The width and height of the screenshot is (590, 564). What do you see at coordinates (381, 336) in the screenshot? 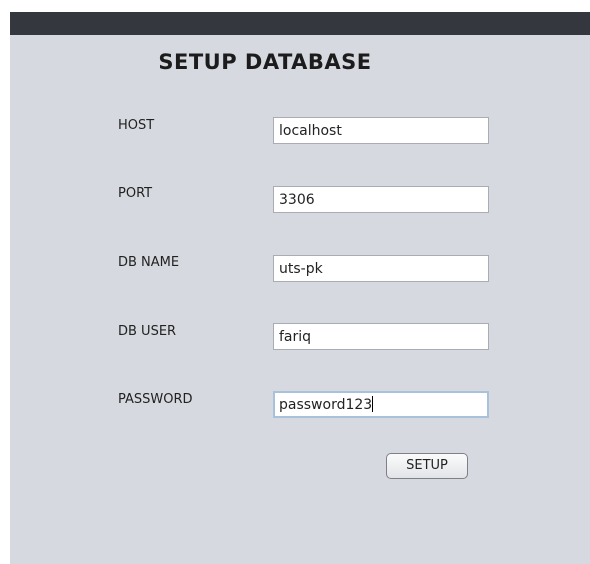
I see `db-user-field: fariq` at bounding box center [381, 336].